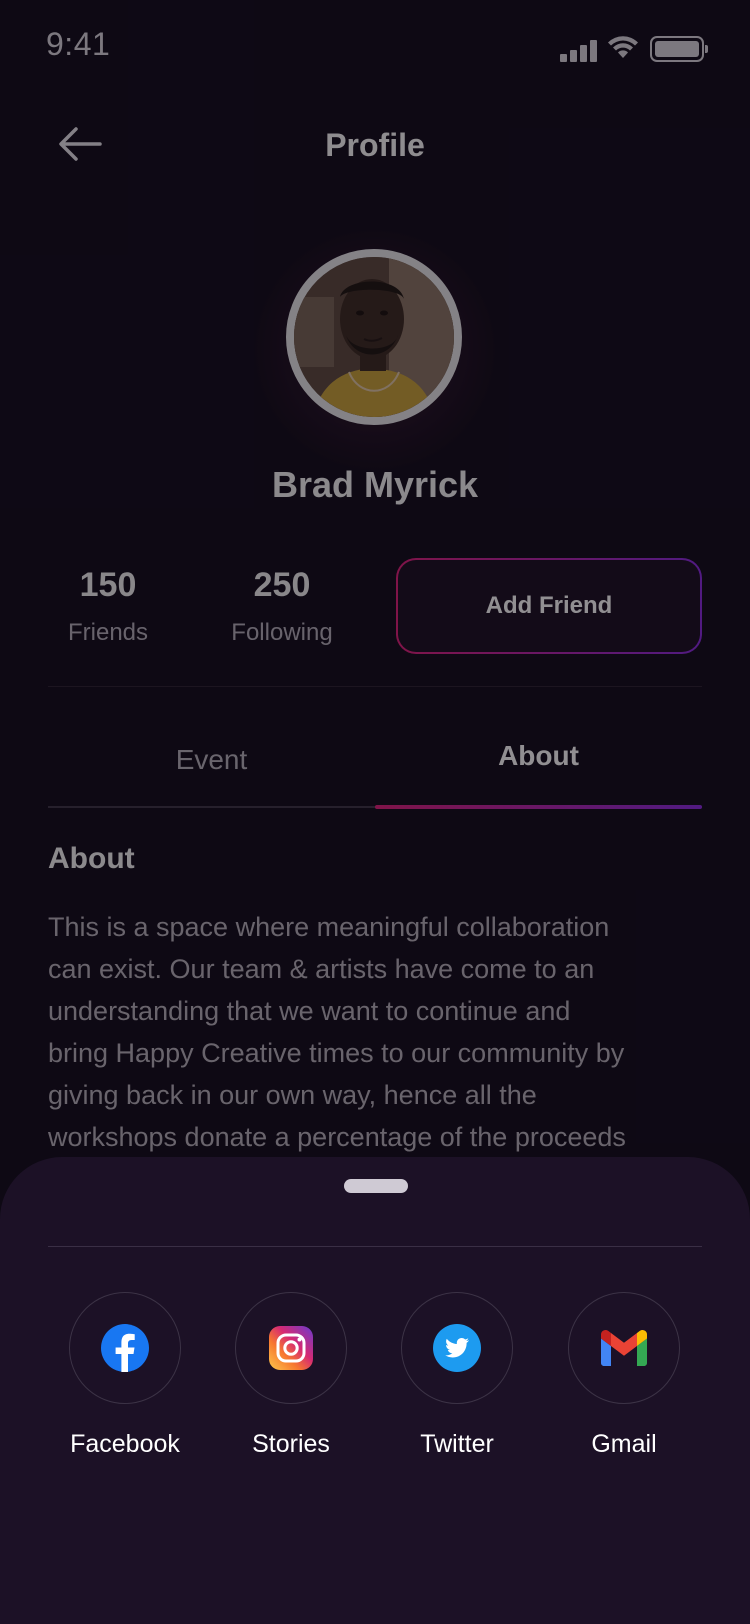  I want to click on sheet-divider, so click(375, 1246).